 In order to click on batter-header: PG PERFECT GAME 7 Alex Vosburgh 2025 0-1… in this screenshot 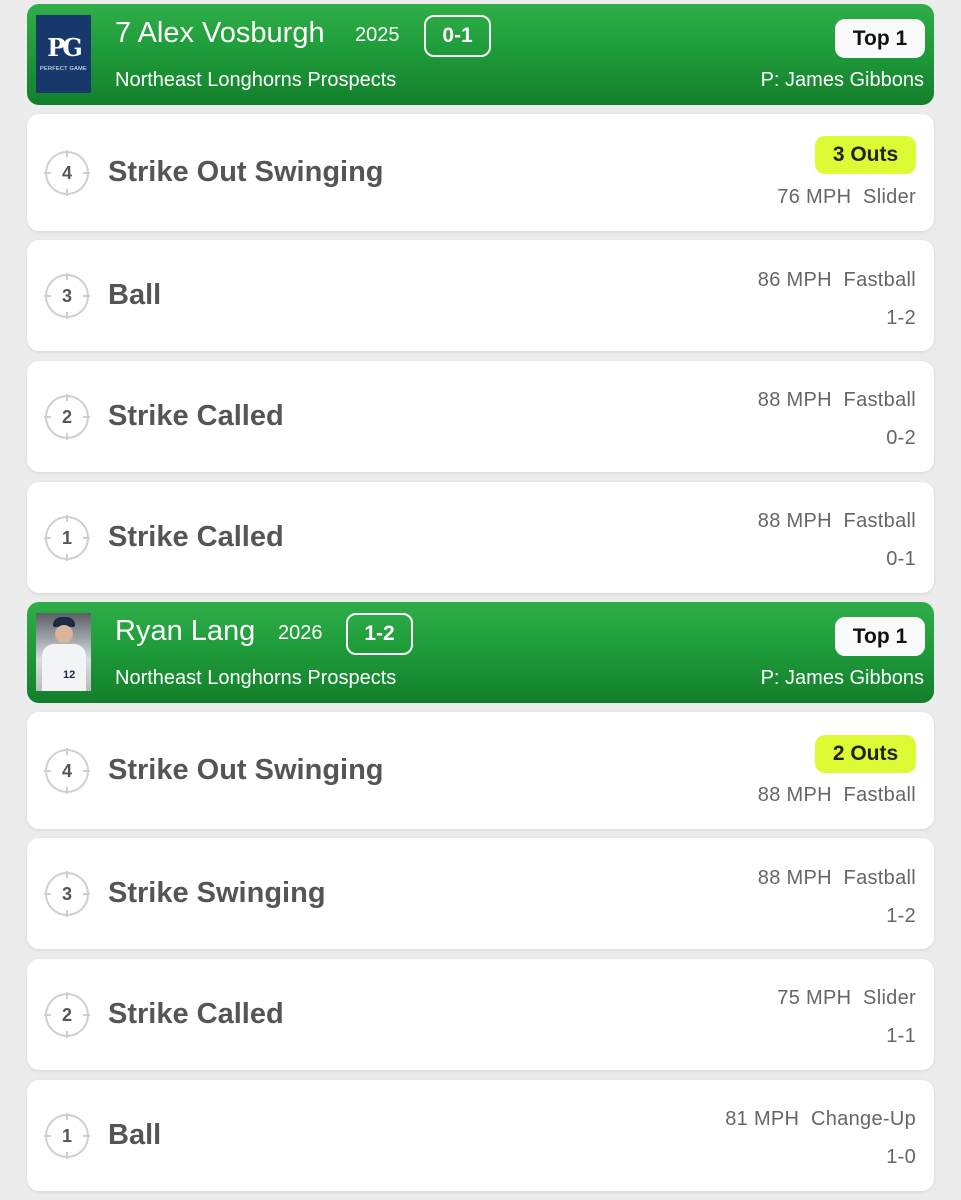, I will do `click(480, 54)`.